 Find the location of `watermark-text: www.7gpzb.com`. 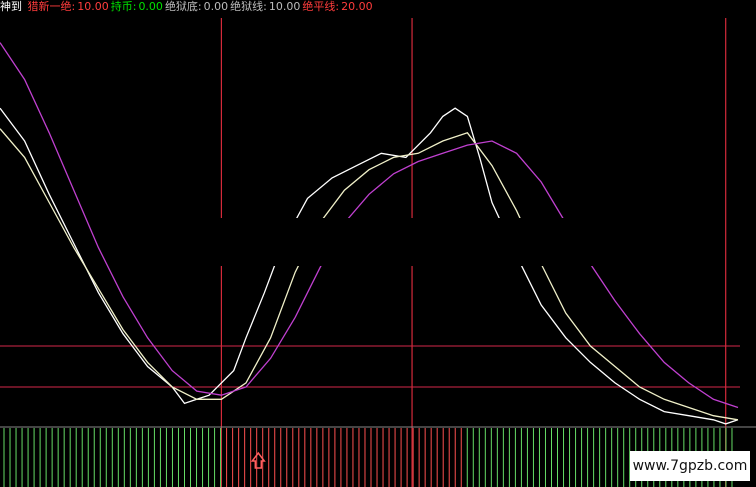

watermark-text: www.7gpzb.com is located at coordinates (690, 466).